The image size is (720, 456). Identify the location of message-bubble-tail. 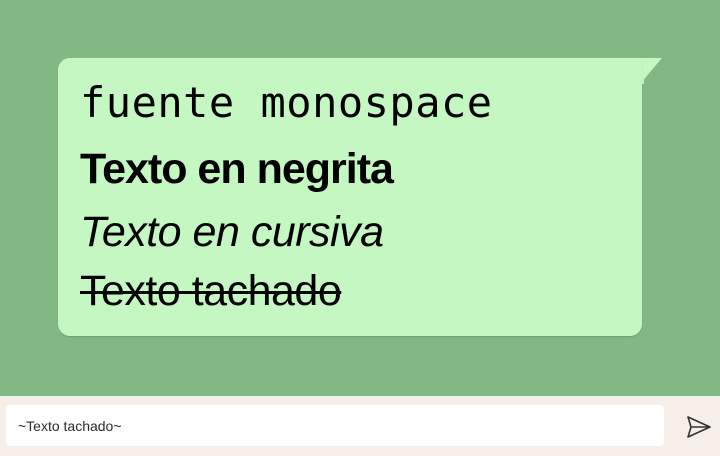
(651, 71).